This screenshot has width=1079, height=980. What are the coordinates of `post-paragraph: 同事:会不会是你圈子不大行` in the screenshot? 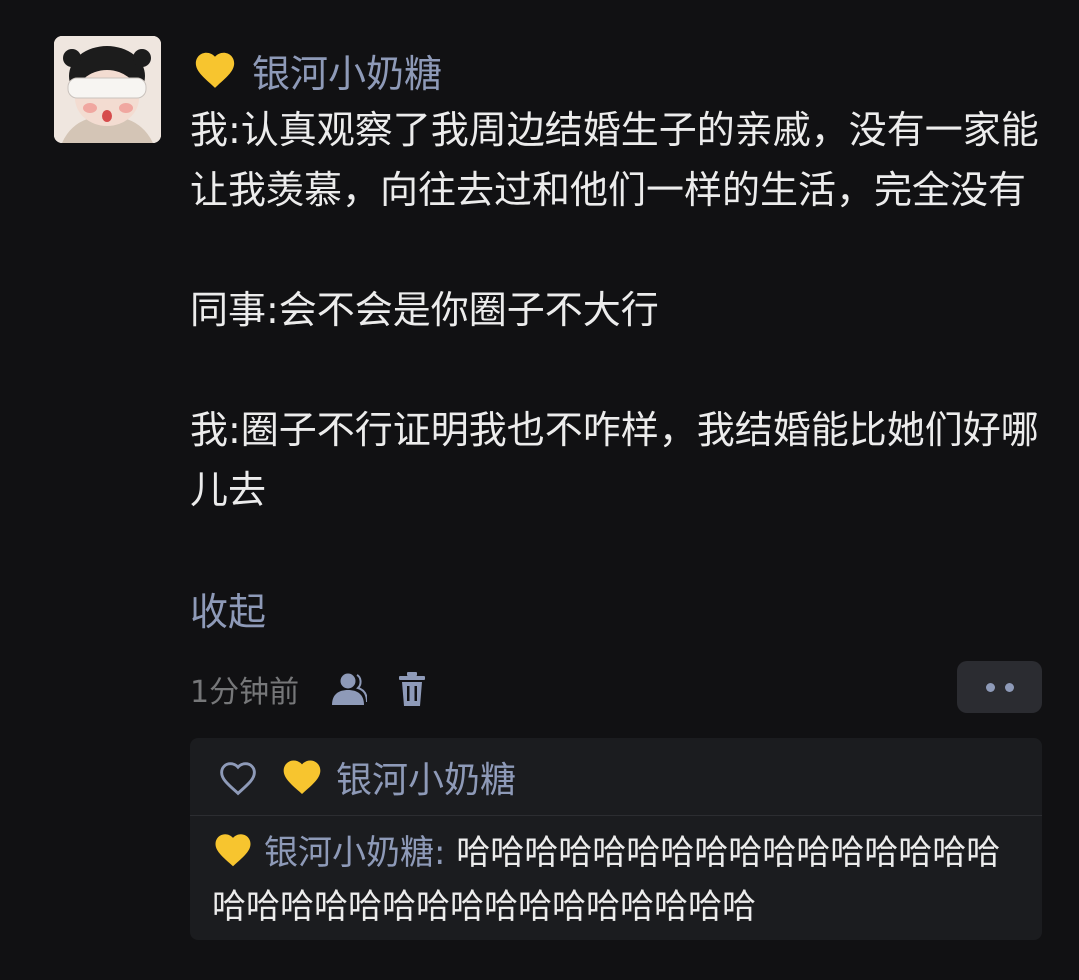 It's located at (424, 310).